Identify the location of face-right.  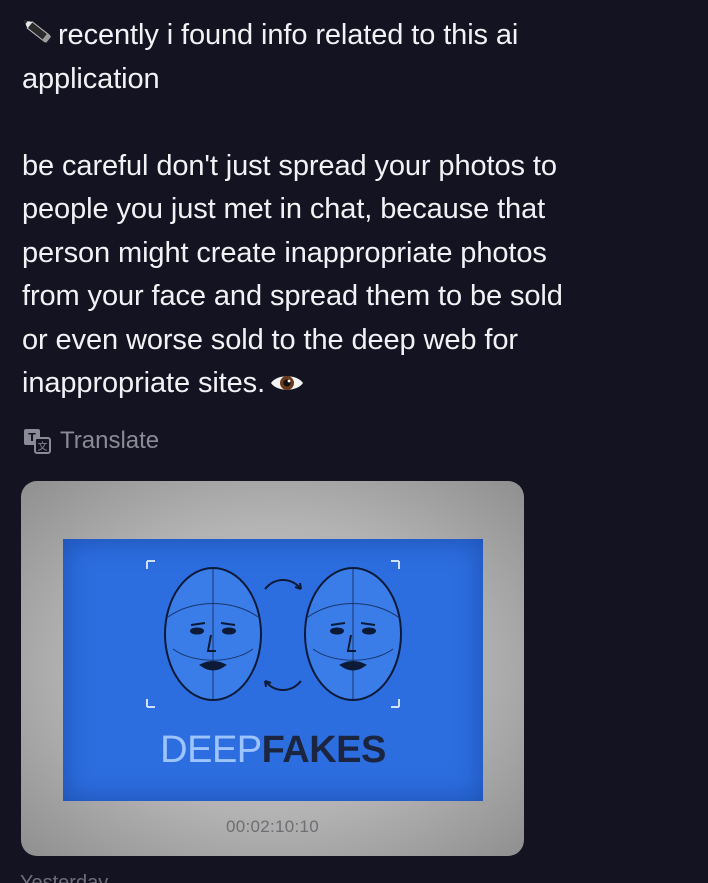
(353, 634).